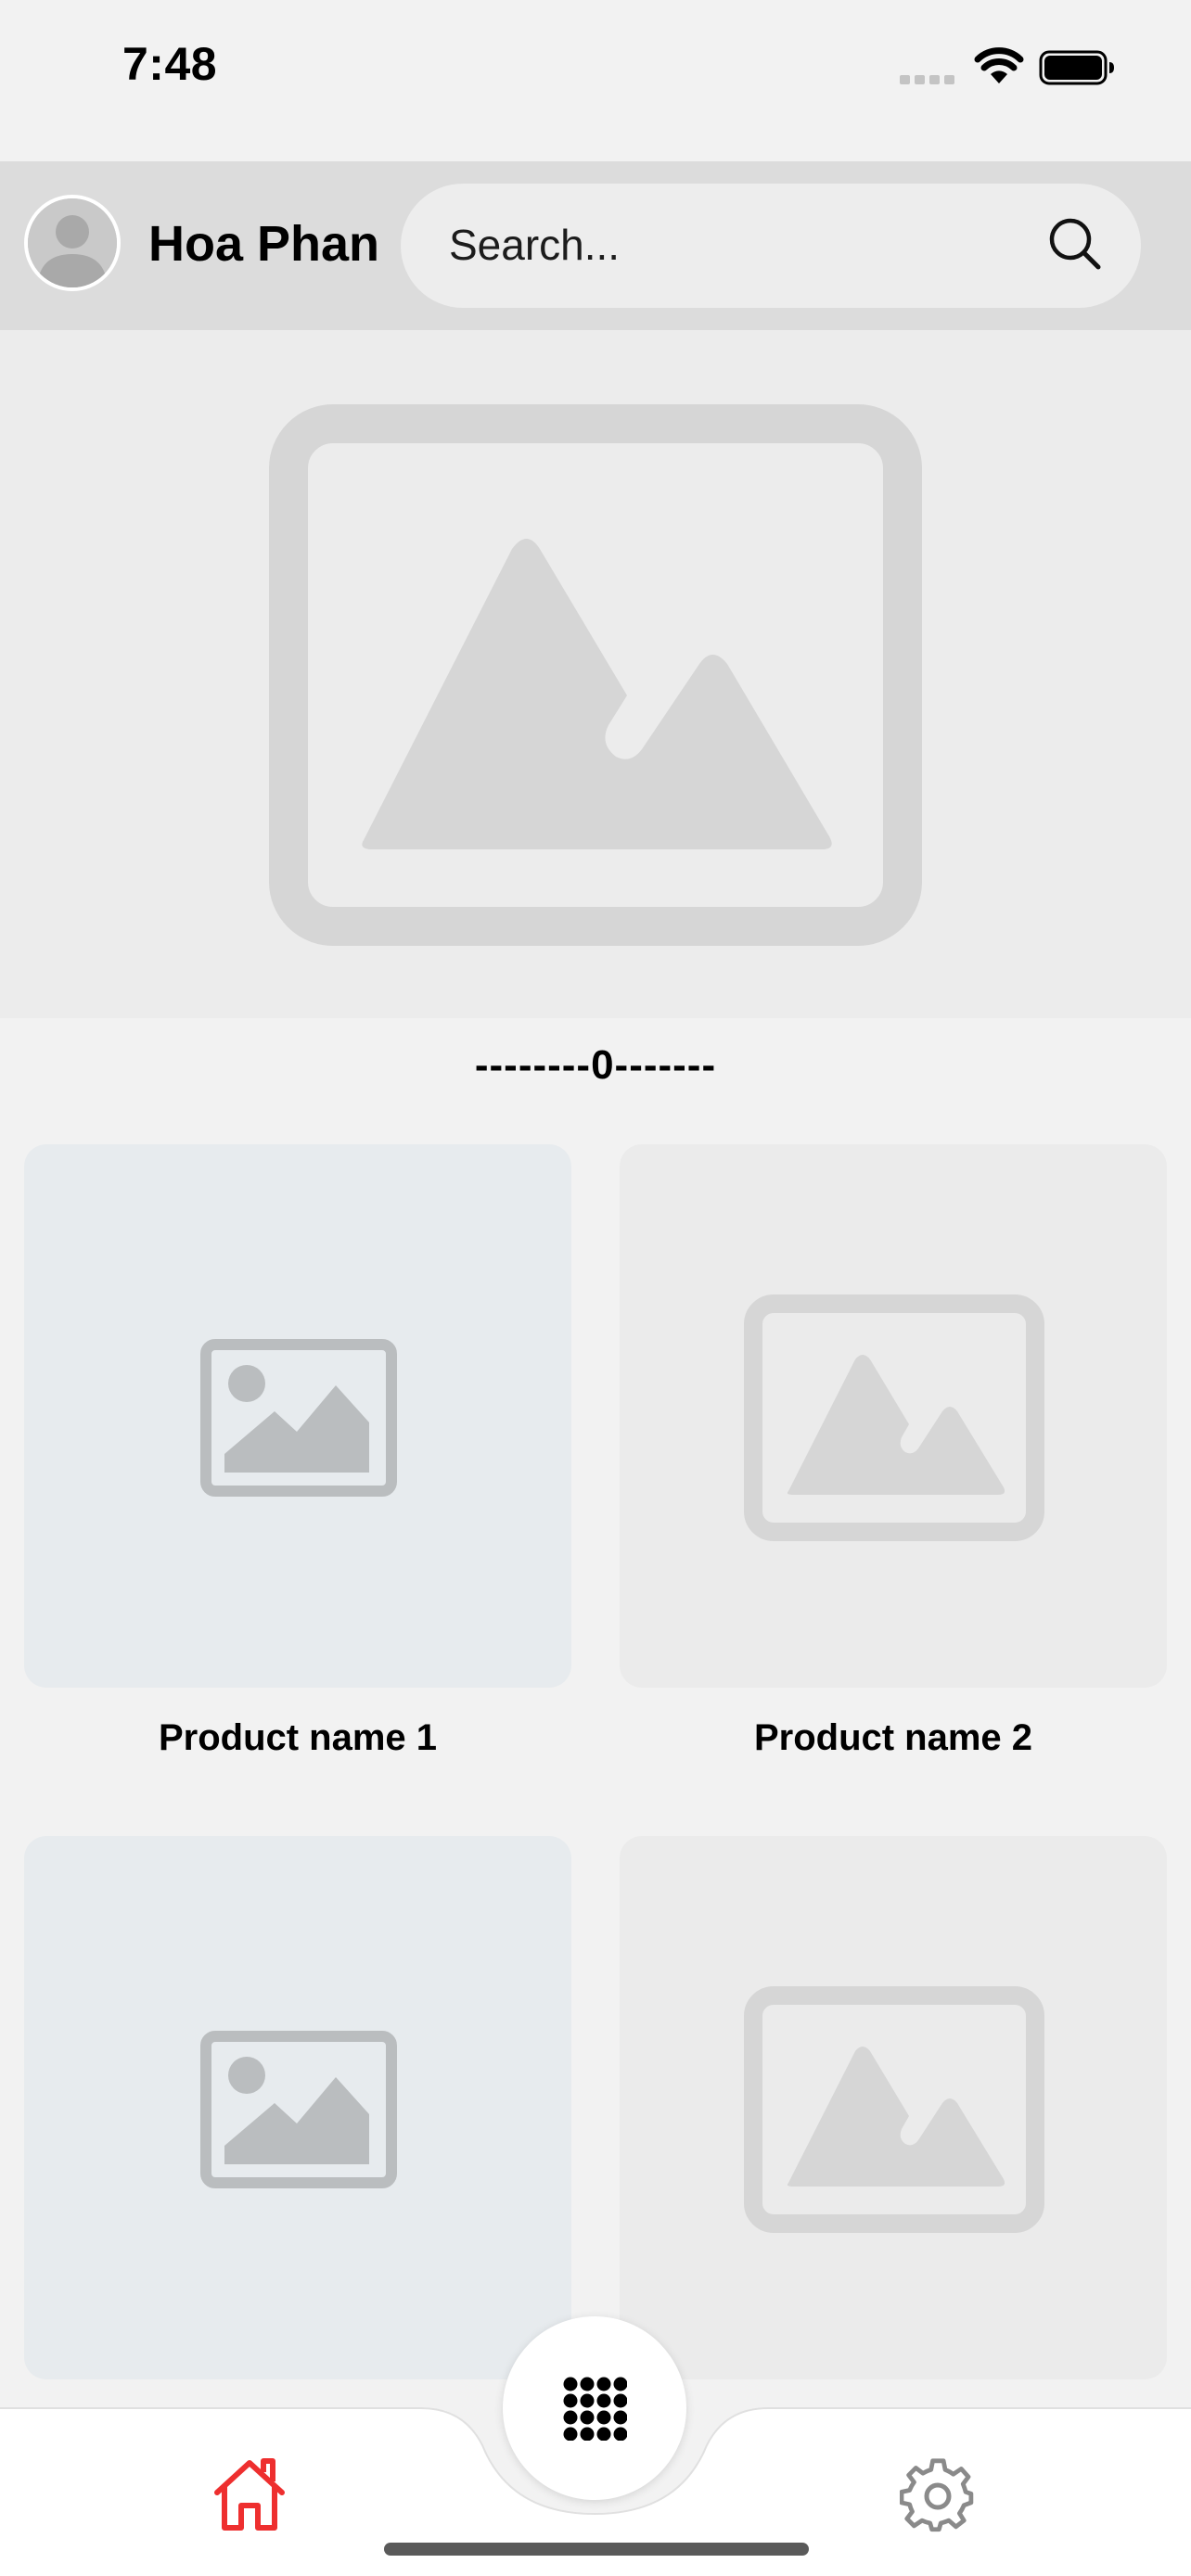 The image size is (1191, 2576). I want to click on user-placeholder-icon, so click(72, 243).